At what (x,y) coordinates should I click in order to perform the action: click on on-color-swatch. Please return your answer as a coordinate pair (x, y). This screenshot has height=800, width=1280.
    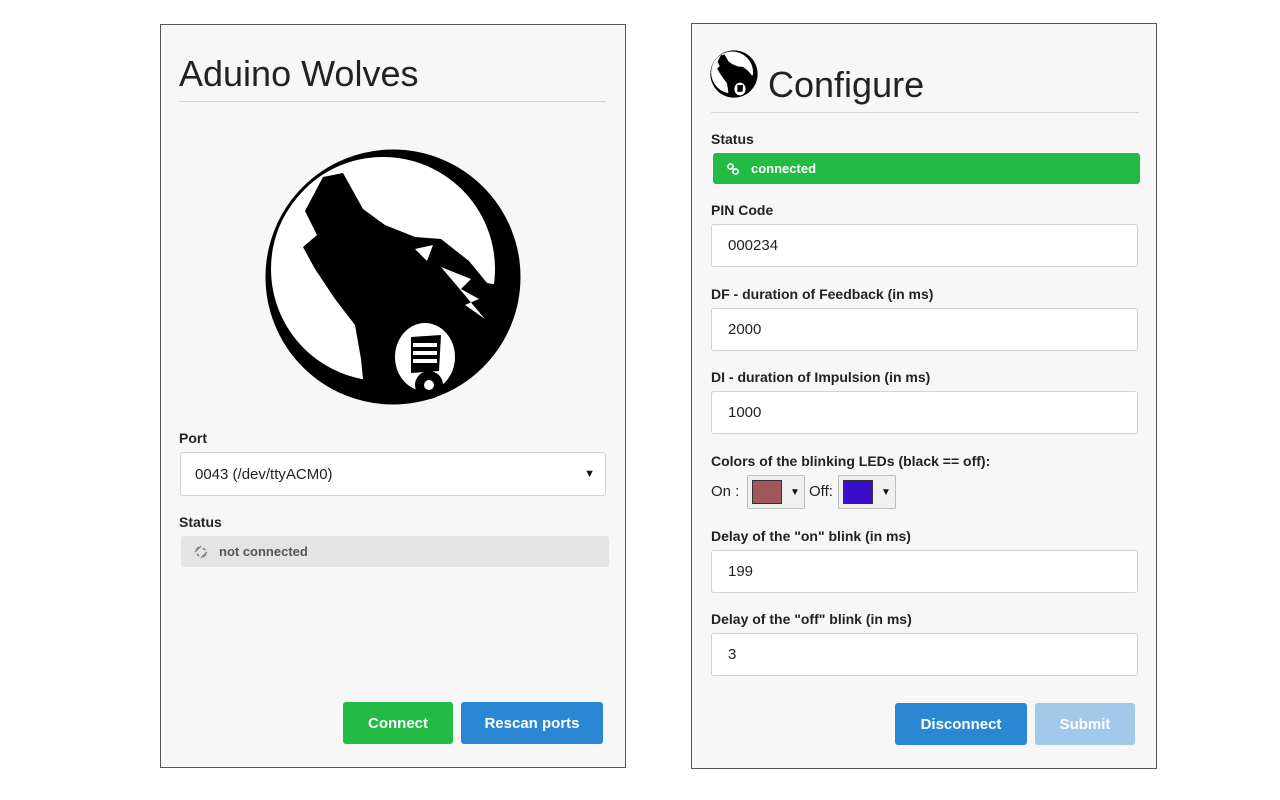
    Looking at the image, I should click on (767, 492).